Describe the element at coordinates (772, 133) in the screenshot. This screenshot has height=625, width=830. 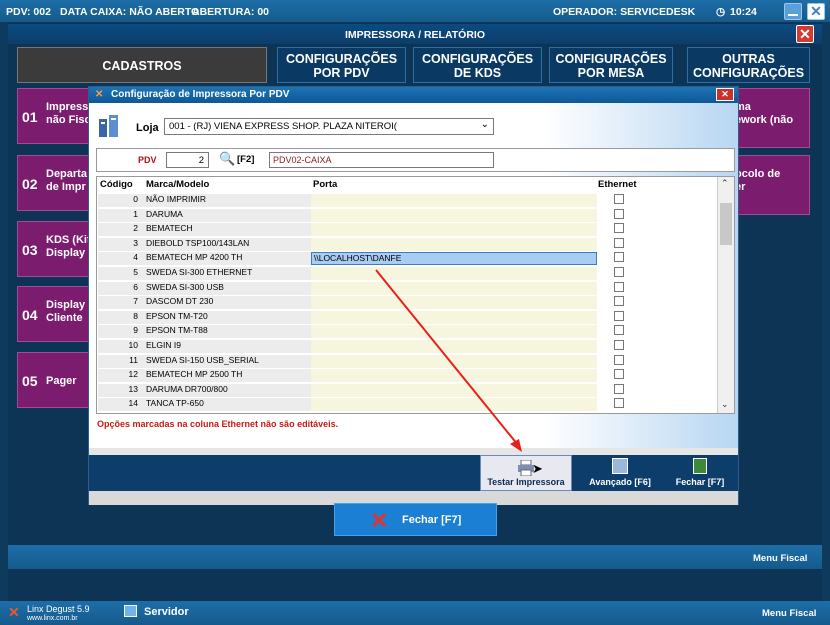
I see `item-label: )` at that location.